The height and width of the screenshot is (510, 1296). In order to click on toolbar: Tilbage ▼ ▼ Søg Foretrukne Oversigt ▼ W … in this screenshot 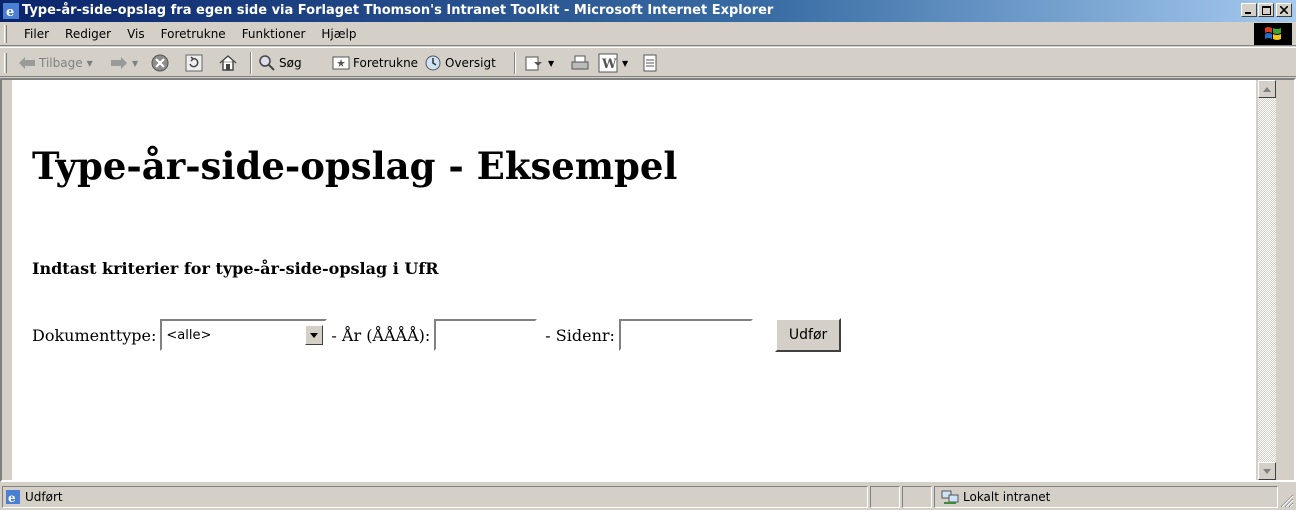, I will do `click(648, 62)`.